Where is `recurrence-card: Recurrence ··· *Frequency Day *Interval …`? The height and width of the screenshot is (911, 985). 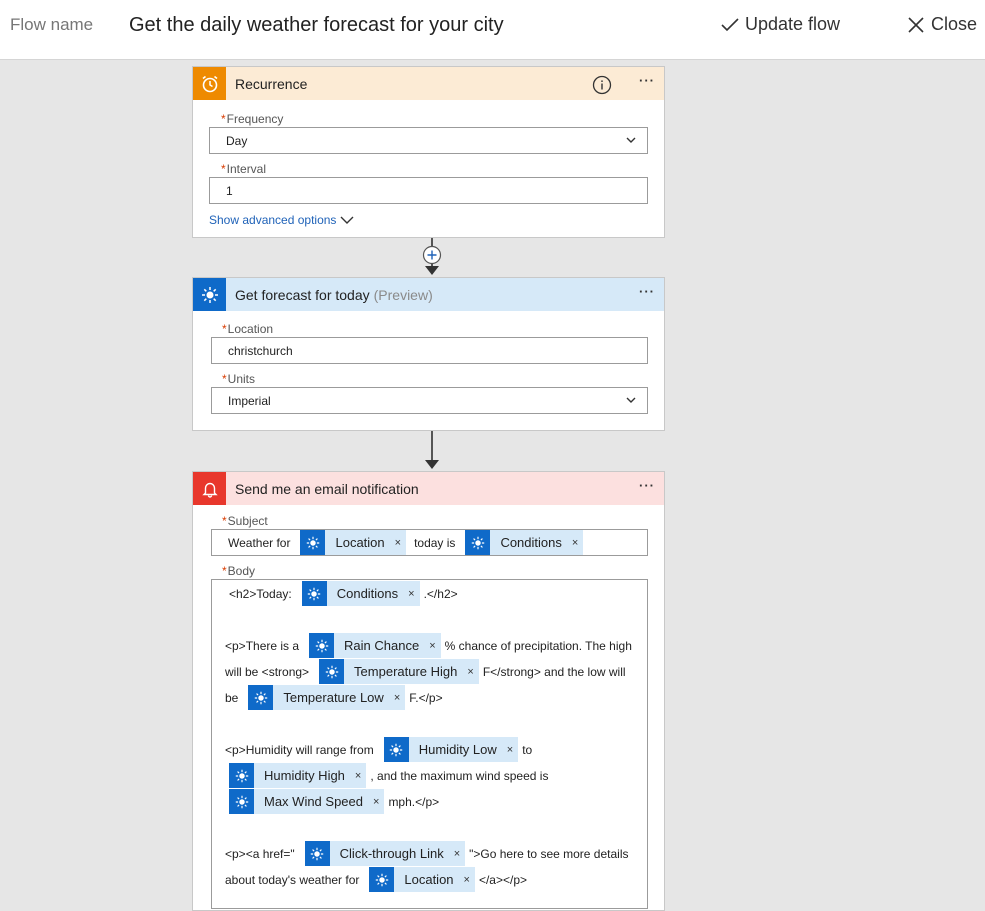 recurrence-card: Recurrence ··· *Frequency Day *Interval … is located at coordinates (428, 152).